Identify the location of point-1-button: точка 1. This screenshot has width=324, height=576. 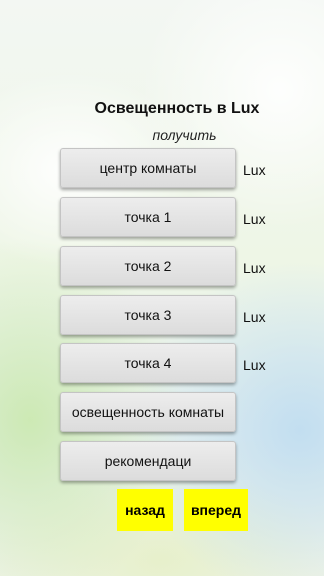
(148, 217).